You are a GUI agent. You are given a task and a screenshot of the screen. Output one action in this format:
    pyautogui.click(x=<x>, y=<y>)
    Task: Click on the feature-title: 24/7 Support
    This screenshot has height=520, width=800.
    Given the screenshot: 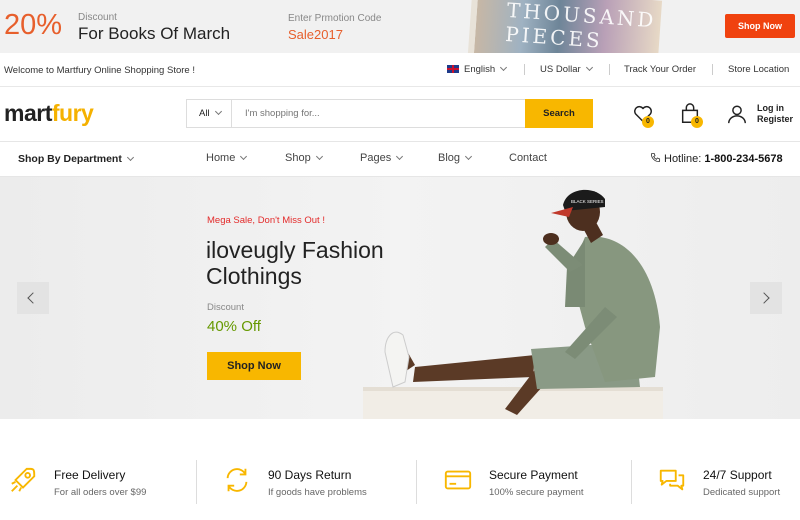 What is the action you would take?
    pyautogui.click(x=737, y=475)
    